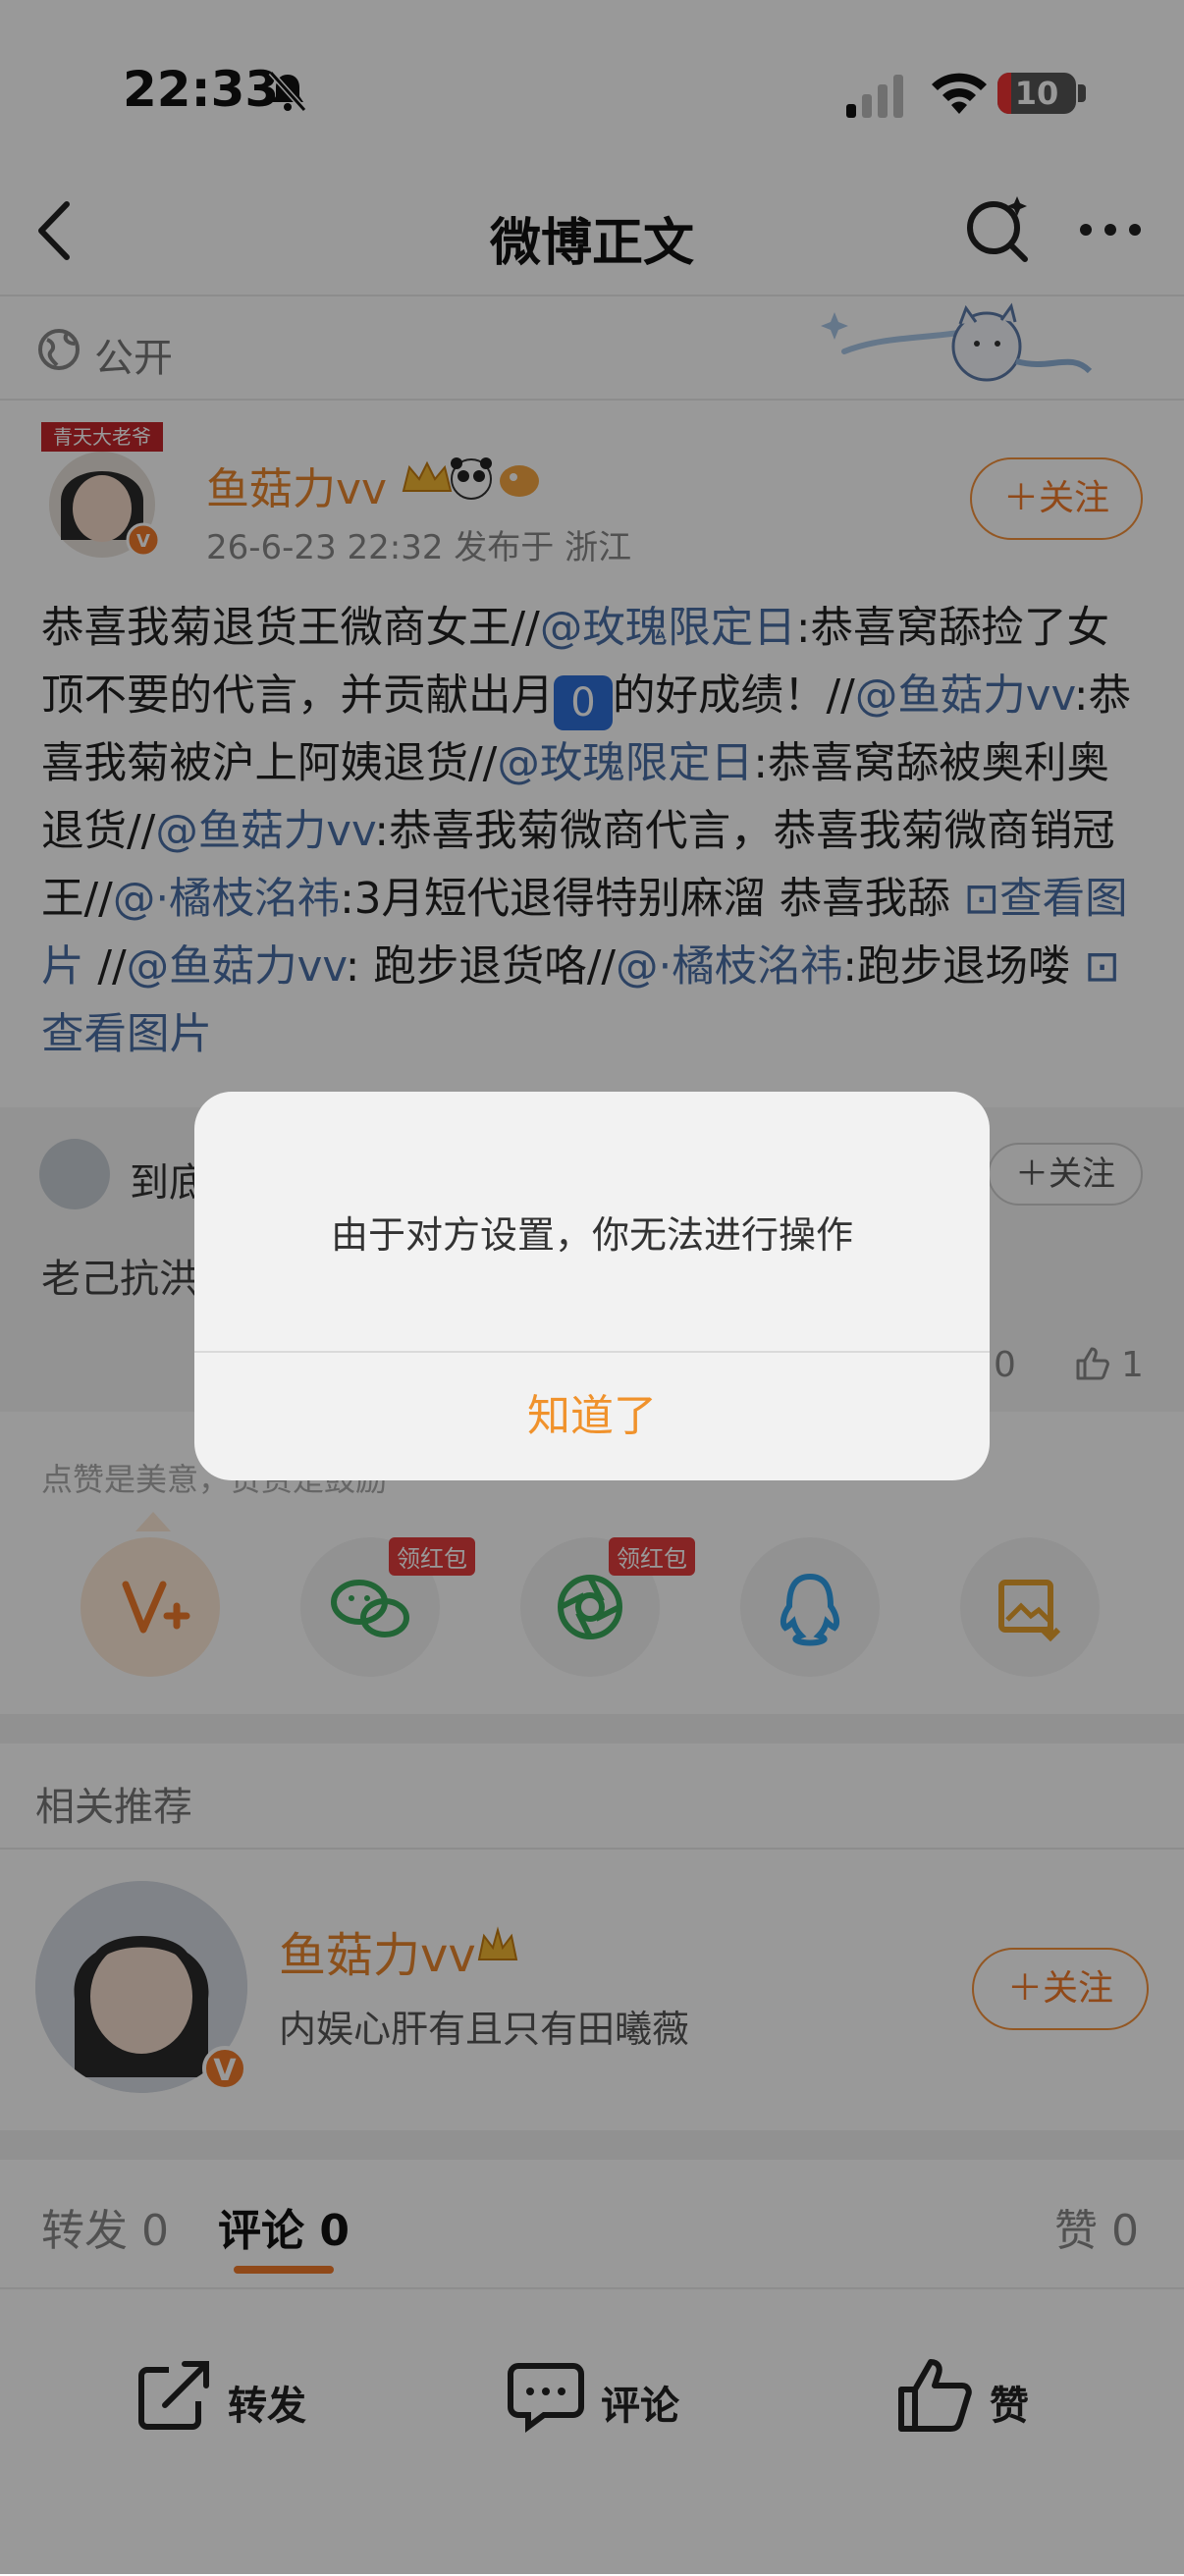 The width and height of the screenshot is (1184, 2576). What do you see at coordinates (592, 1286) in the screenshot?
I see `alert-dialog: 由于对方设置，你无法进行操作 知道了` at bounding box center [592, 1286].